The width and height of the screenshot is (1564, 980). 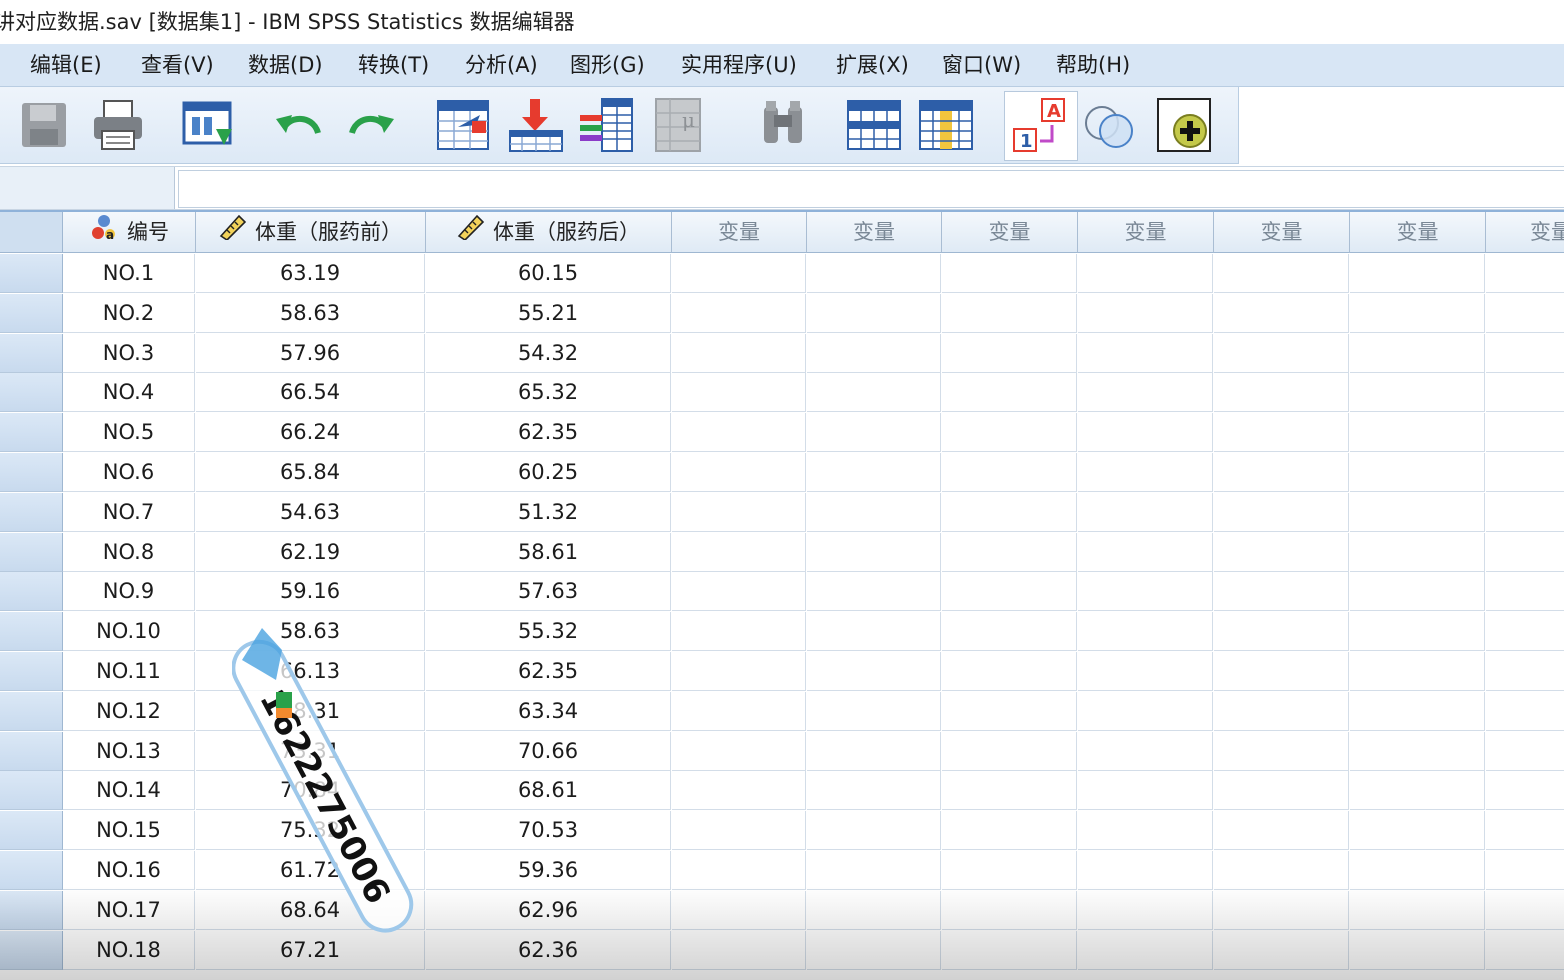 What do you see at coordinates (129, 313) in the screenshot?
I see `cell-id: NO.2` at bounding box center [129, 313].